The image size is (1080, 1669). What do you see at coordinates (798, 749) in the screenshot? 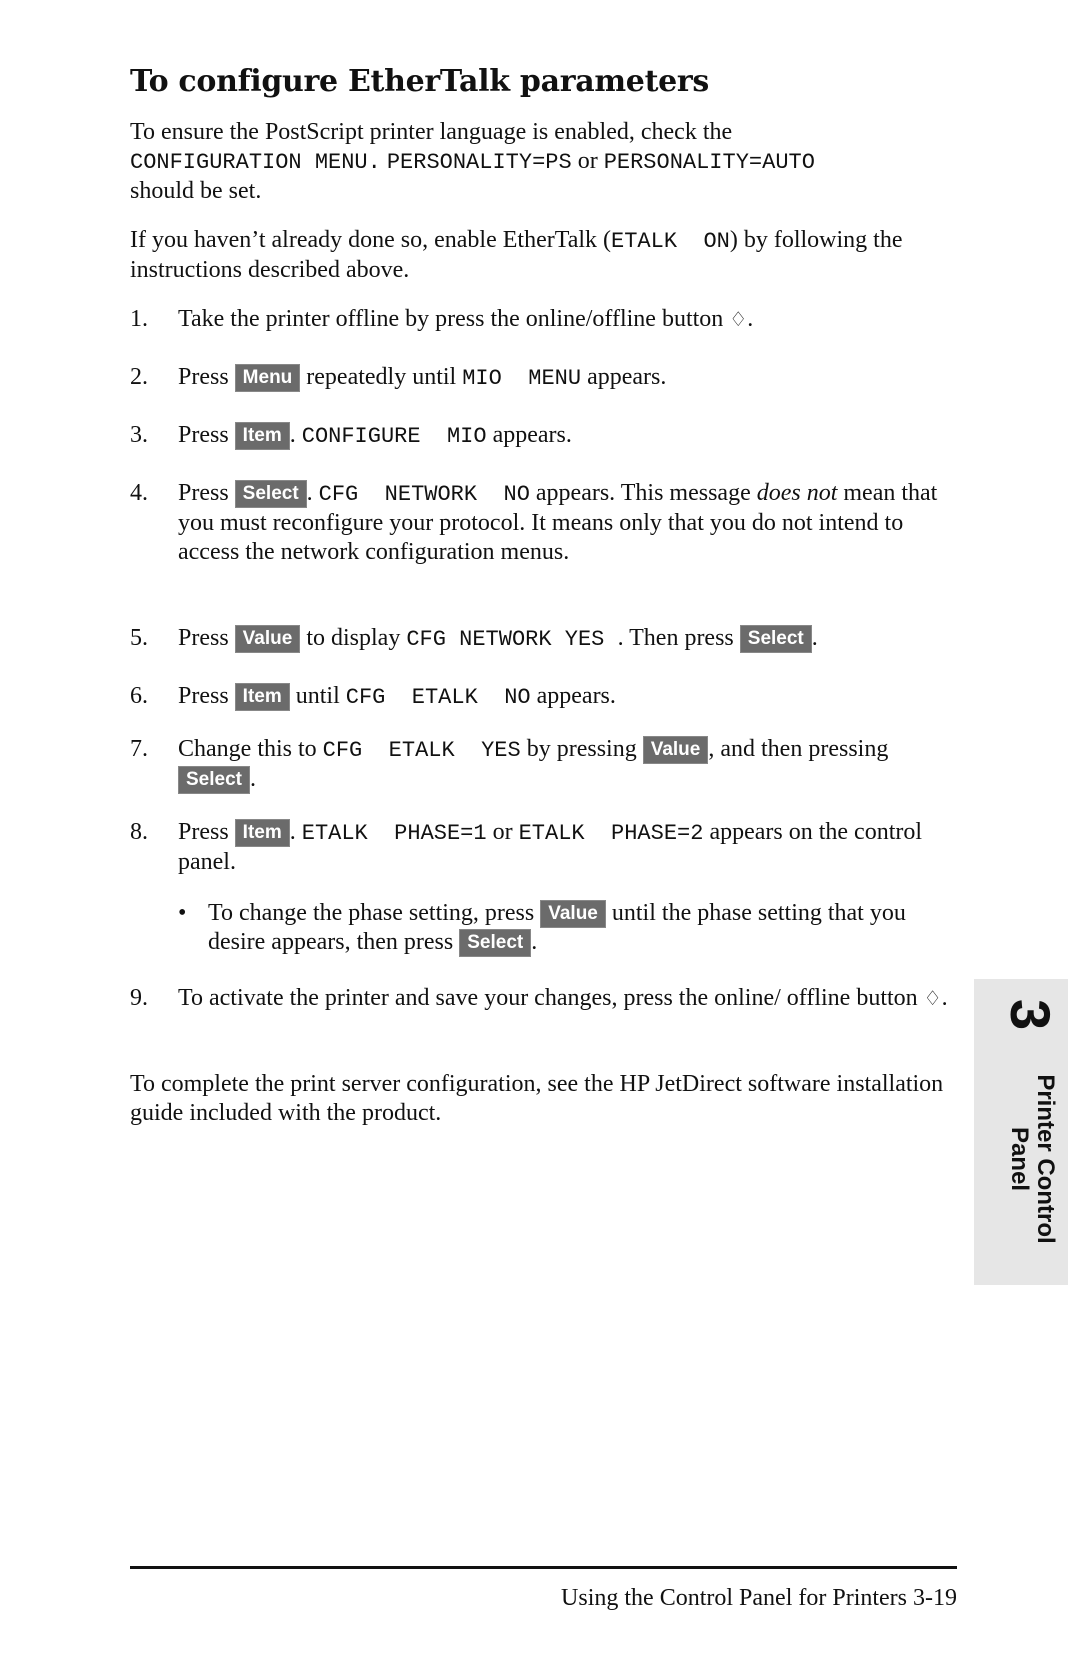
I see `text: , and then pressing` at bounding box center [798, 749].